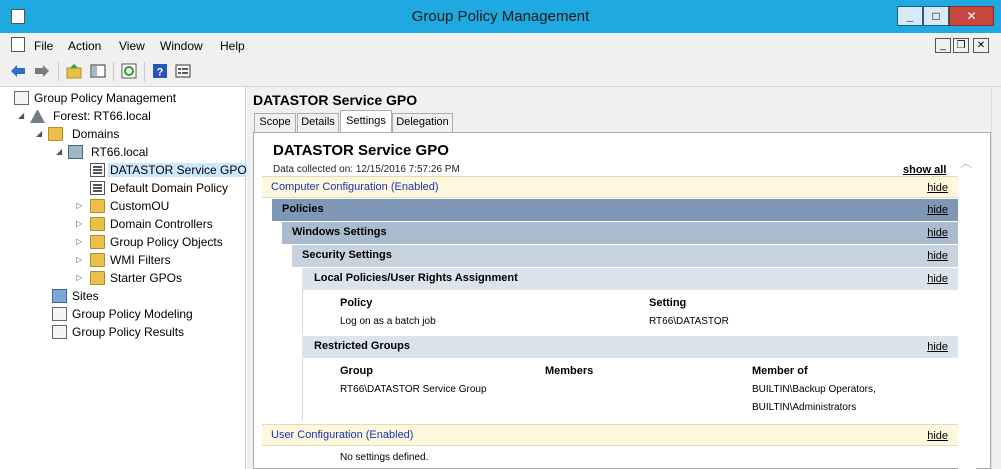 The height and width of the screenshot is (469, 1001). What do you see at coordinates (59, 296) in the screenshot?
I see `sites-icon` at bounding box center [59, 296].